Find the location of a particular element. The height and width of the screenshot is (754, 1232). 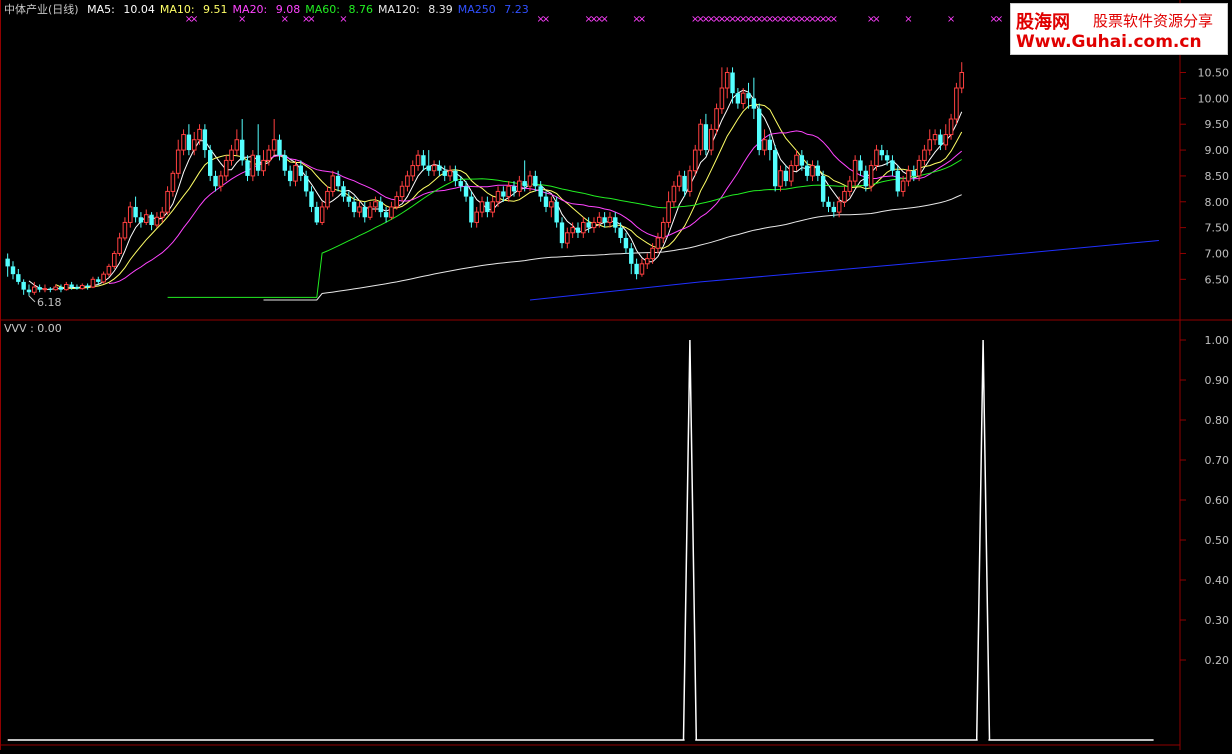

ma60-line is located at coordinates (564, 228).